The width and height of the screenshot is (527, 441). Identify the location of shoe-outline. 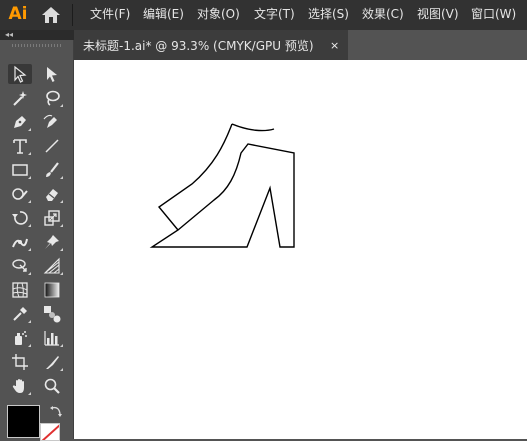
(222, 185).